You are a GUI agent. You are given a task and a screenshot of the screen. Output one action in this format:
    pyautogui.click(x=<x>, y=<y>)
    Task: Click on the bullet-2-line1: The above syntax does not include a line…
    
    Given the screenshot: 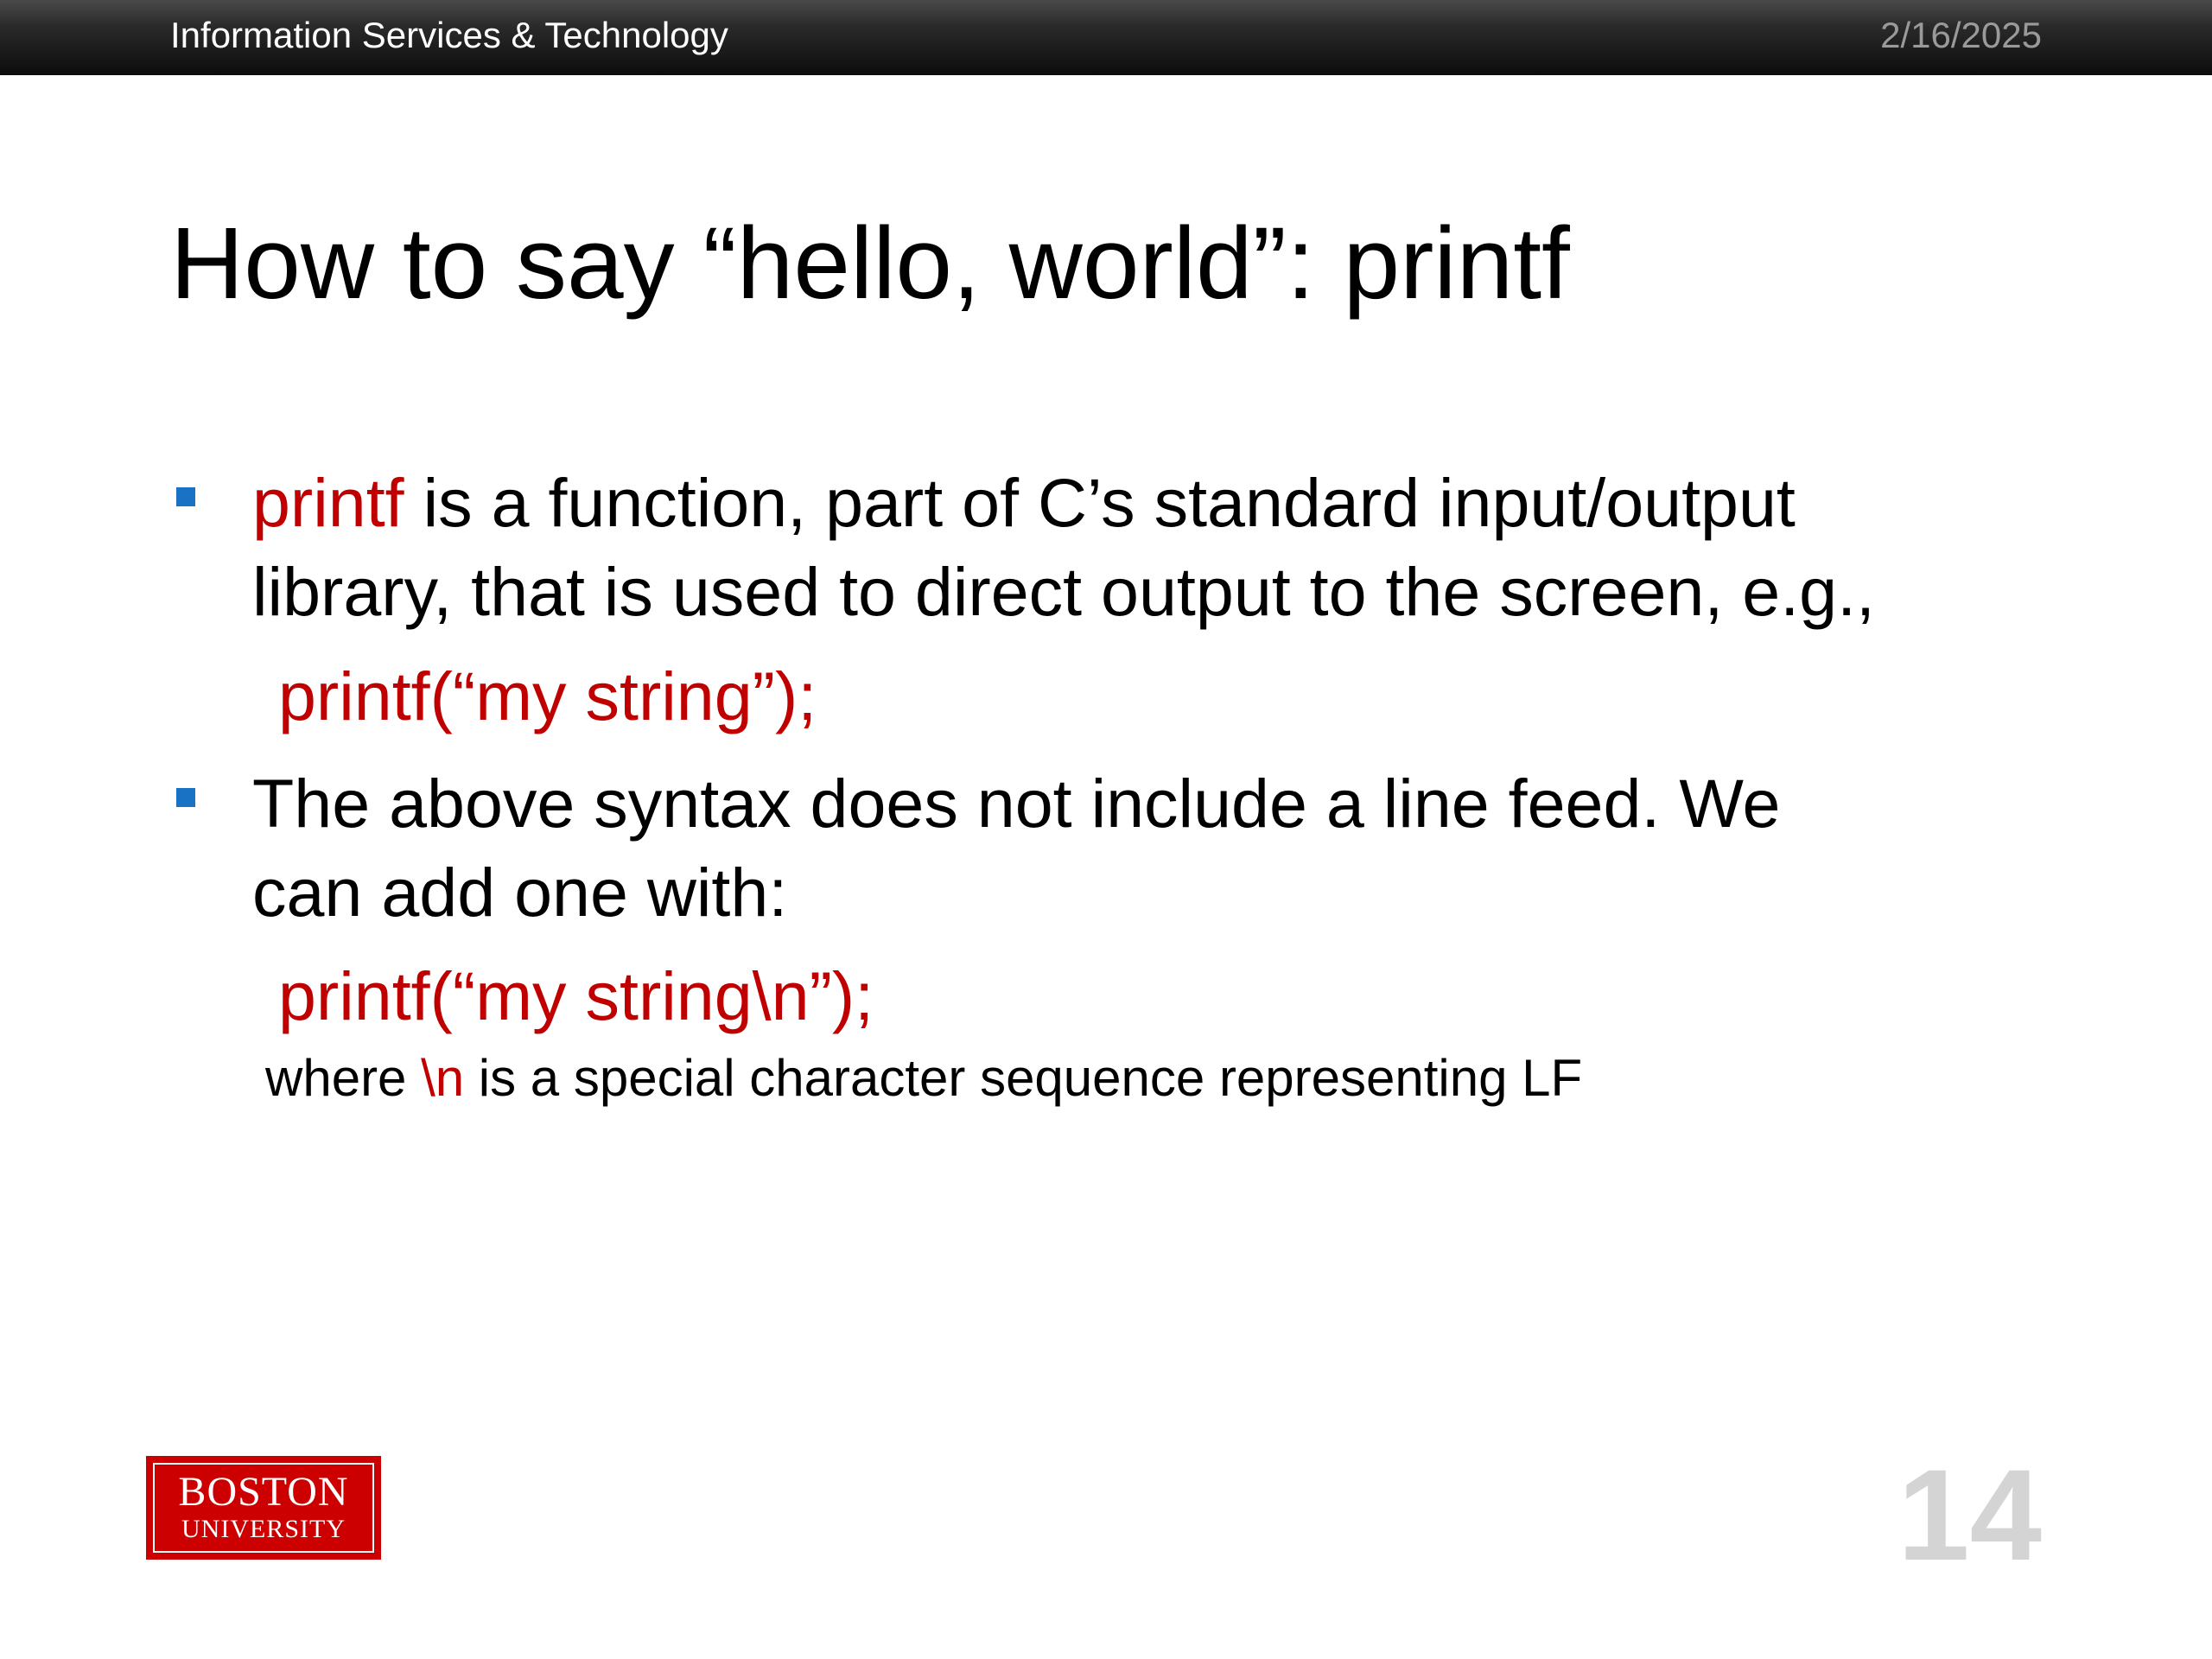 What is the action you would take?
    pyautogui.click(x=1017, y=803)
    